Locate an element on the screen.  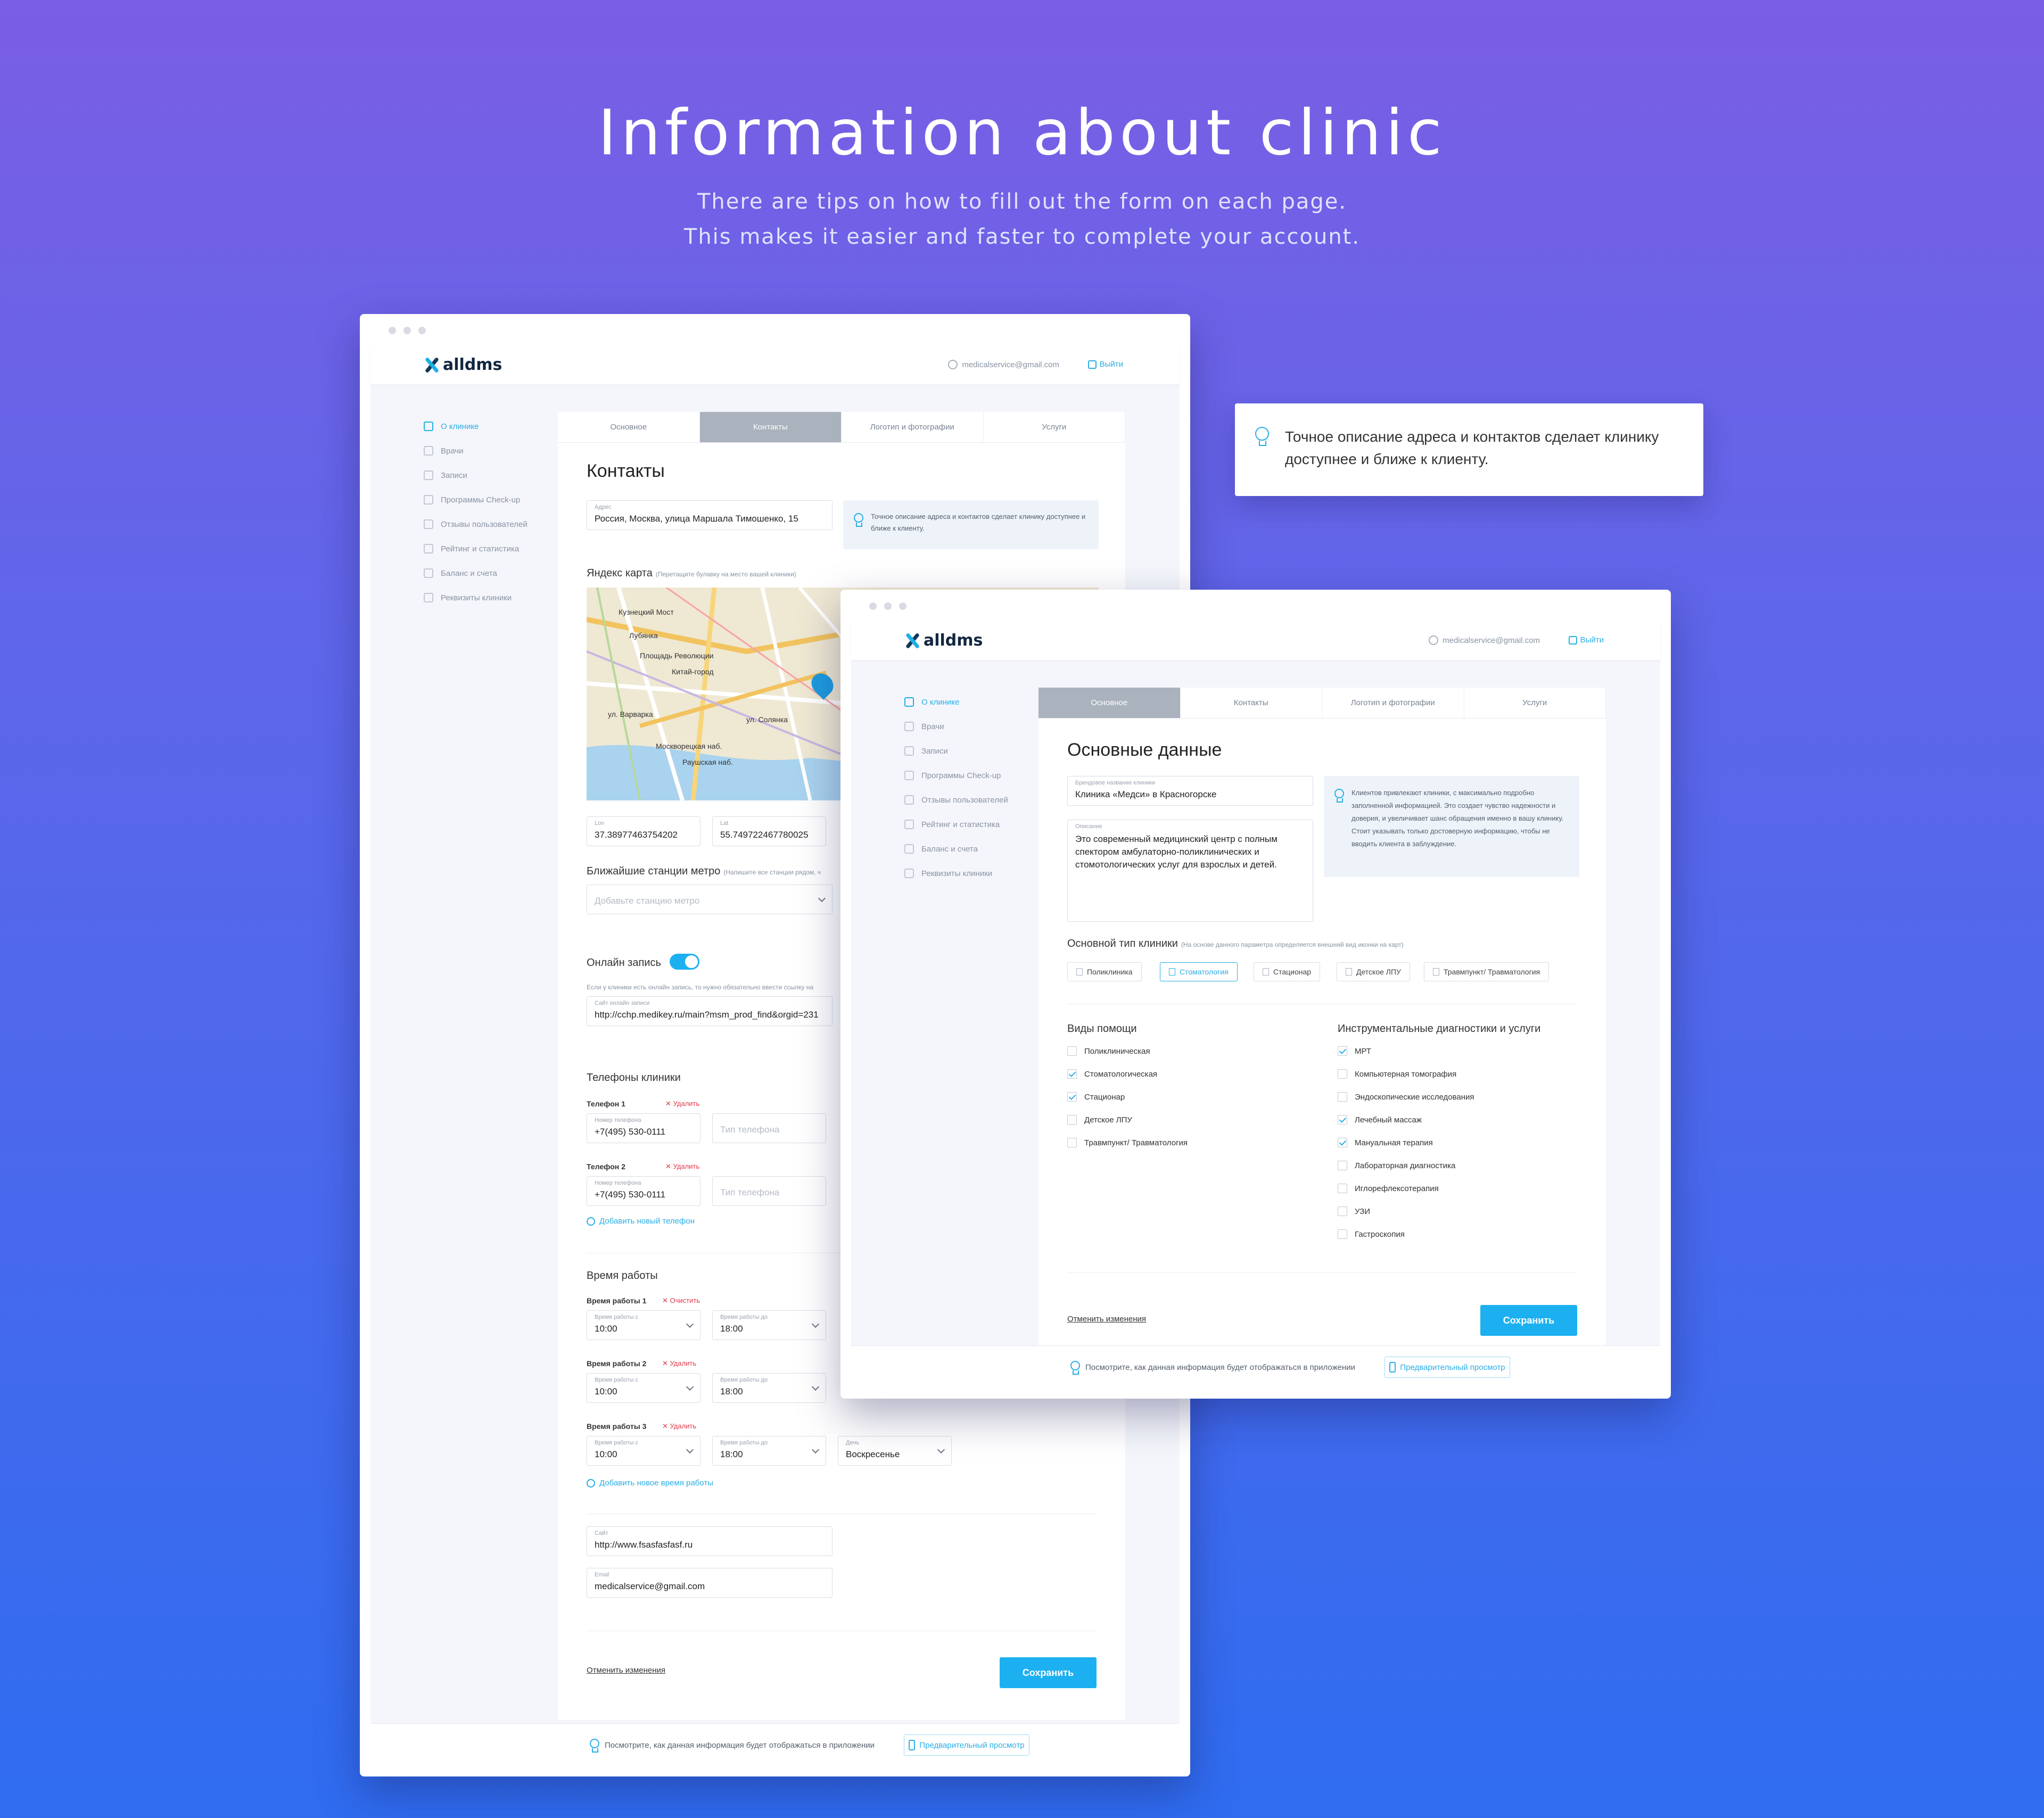
email-field: Email medicalservice@gmail.com is located at coordinates (710, 1583).